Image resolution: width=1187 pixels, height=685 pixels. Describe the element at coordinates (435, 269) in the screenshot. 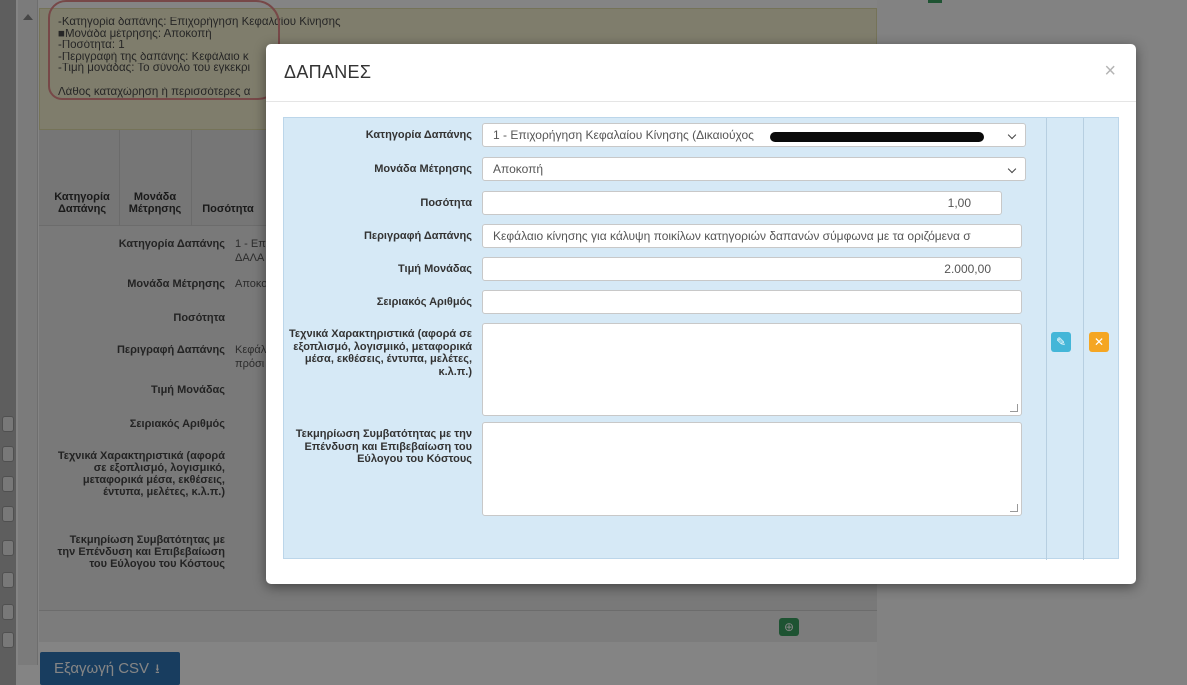

I see `unit-price-label: Τιμή Μονάδας` at that location.